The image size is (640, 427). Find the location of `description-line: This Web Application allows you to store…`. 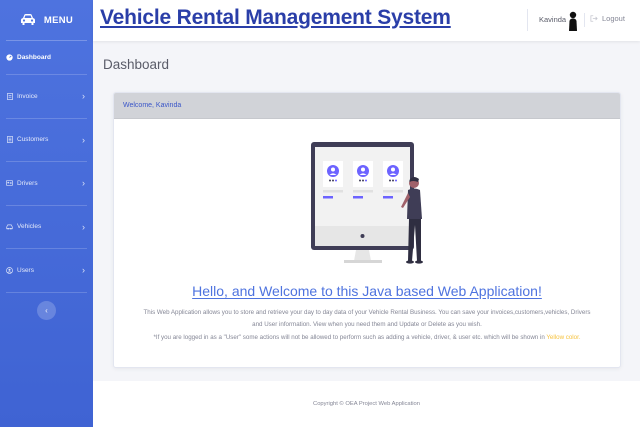

description-line: This Web Application allows you to store… is located at coordinates (367, 312).